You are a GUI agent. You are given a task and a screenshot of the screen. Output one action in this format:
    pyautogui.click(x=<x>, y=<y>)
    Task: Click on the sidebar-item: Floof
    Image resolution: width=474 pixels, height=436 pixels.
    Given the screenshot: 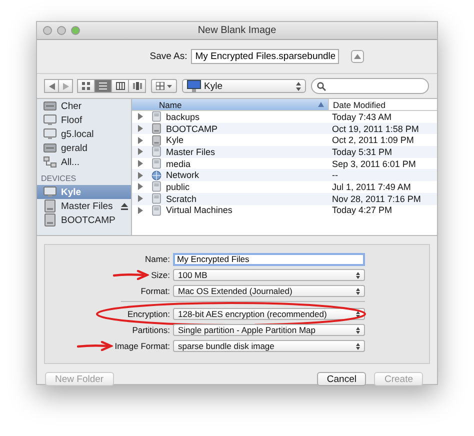 What is the action you would take?
    pyautogui.click(x=84, y=120)
    